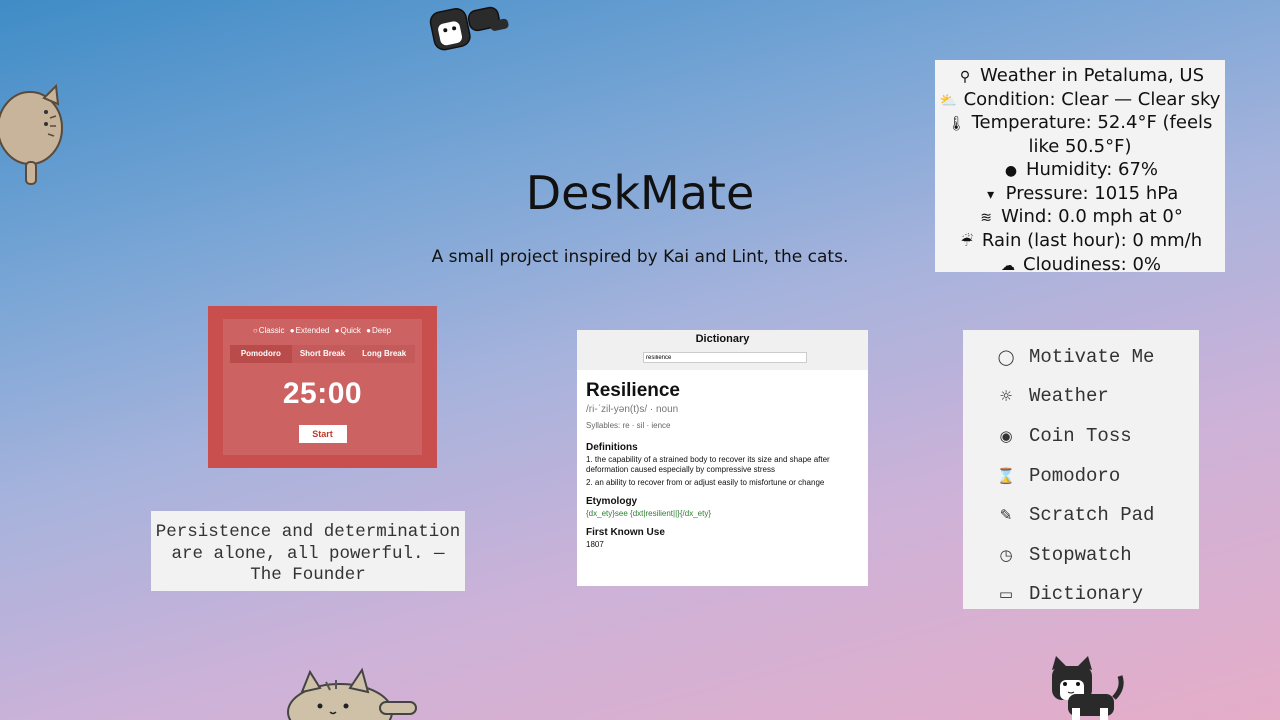 The width and height of the screenshot is (1280, 720). What do you see at coordinates (632, 409) in the screenshot?
I see `dictionary-pronunciation: /ri-ˈzil-yən(t)s/ · noun` at bounding box center [632, 409].